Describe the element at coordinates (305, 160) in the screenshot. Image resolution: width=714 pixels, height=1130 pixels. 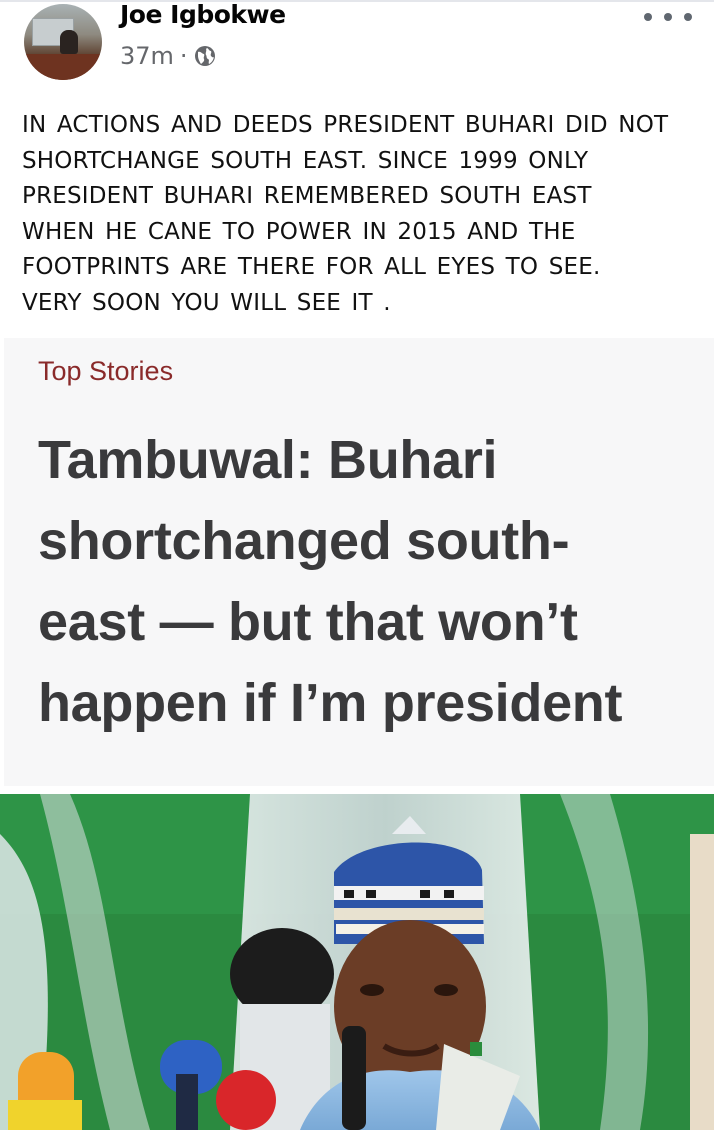
I see `post-text-line: SHORTCHANGE SOUTH EAST. SINCE 1999 ONLY` at that location.